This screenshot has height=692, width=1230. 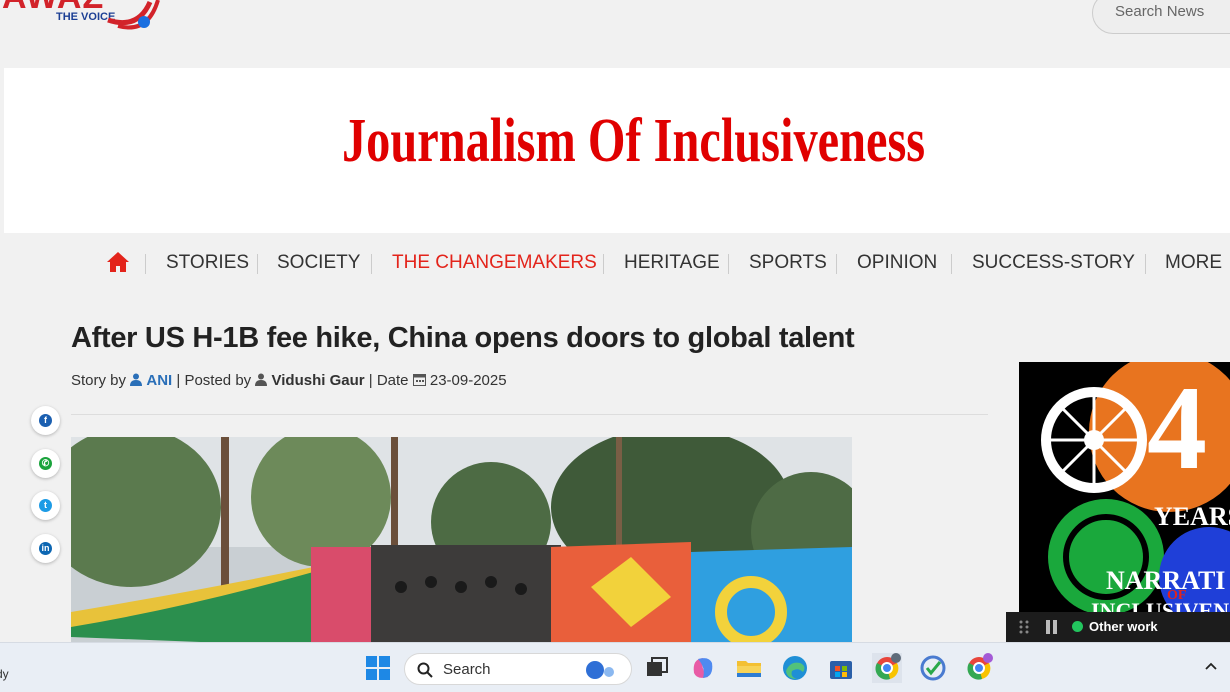 I want to click on whatsapp-icon: ✆, so click(x=45, y=463).